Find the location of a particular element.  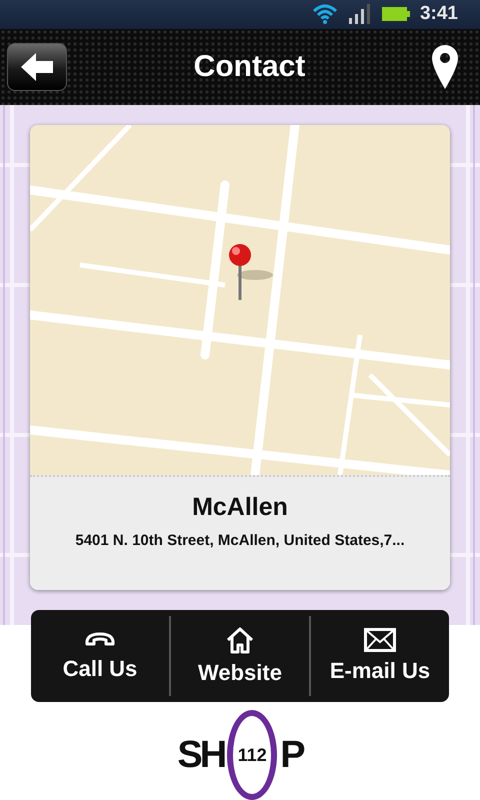

location-button is located at coordinates (445, 66).